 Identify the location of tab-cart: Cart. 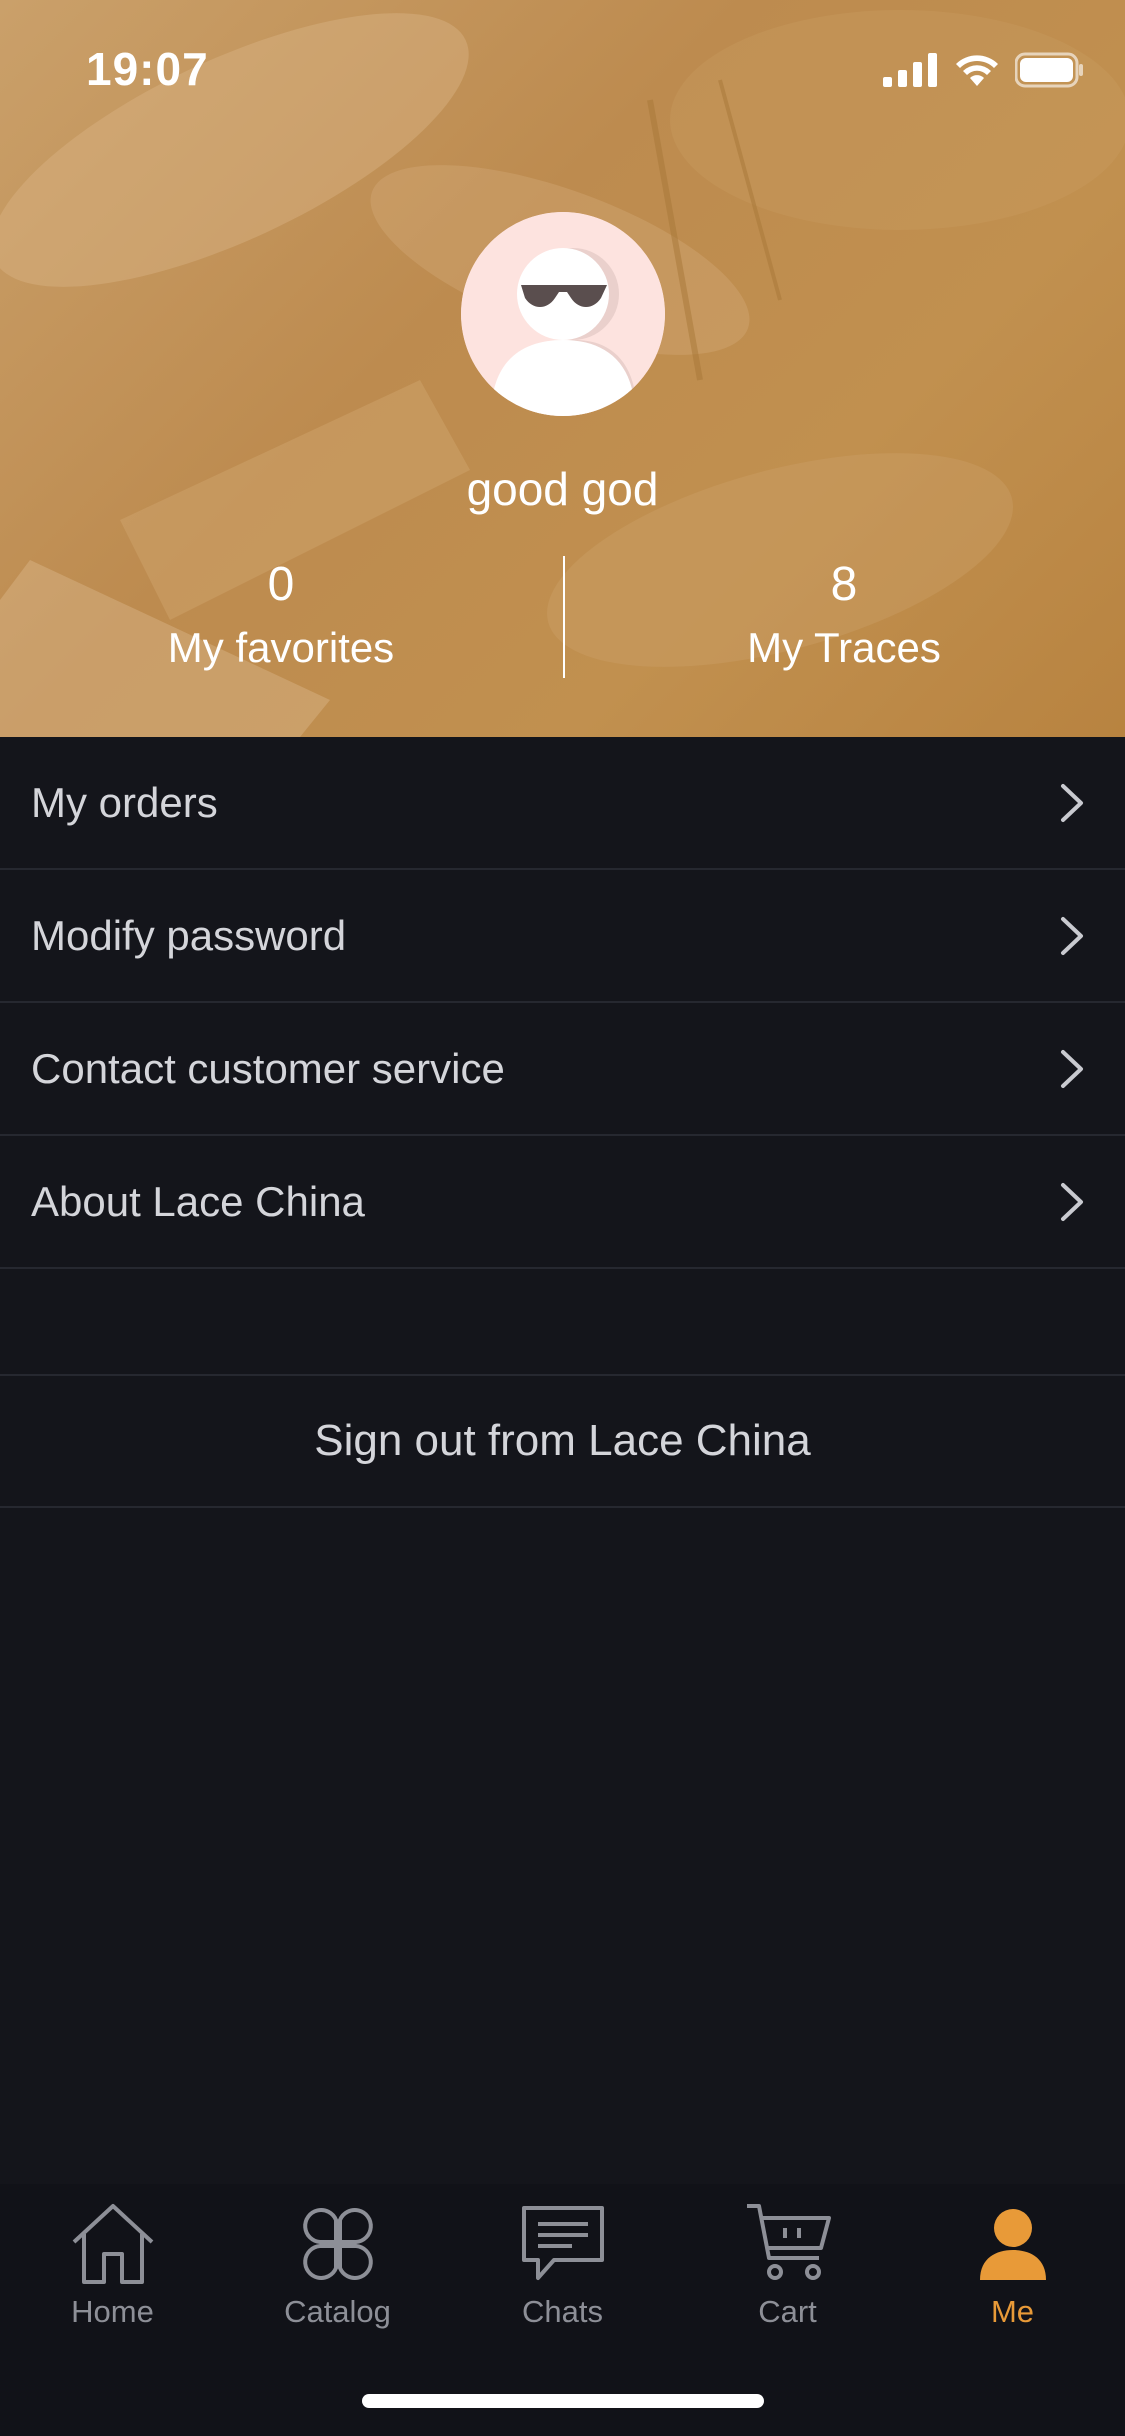
(787, 2277).